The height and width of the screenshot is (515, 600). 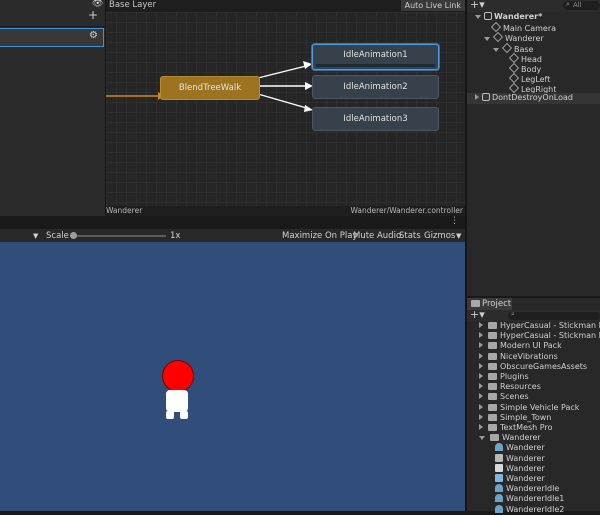 What do you see at coordinates (118, 235) in the screenshot?
I see `scale-slider` at bounding box center [118, 235].